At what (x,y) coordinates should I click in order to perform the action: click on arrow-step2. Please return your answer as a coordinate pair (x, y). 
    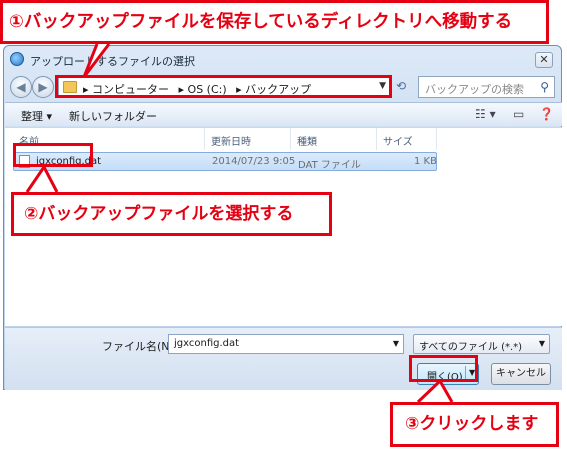
    Looking at the image, I should click on (42, 178).